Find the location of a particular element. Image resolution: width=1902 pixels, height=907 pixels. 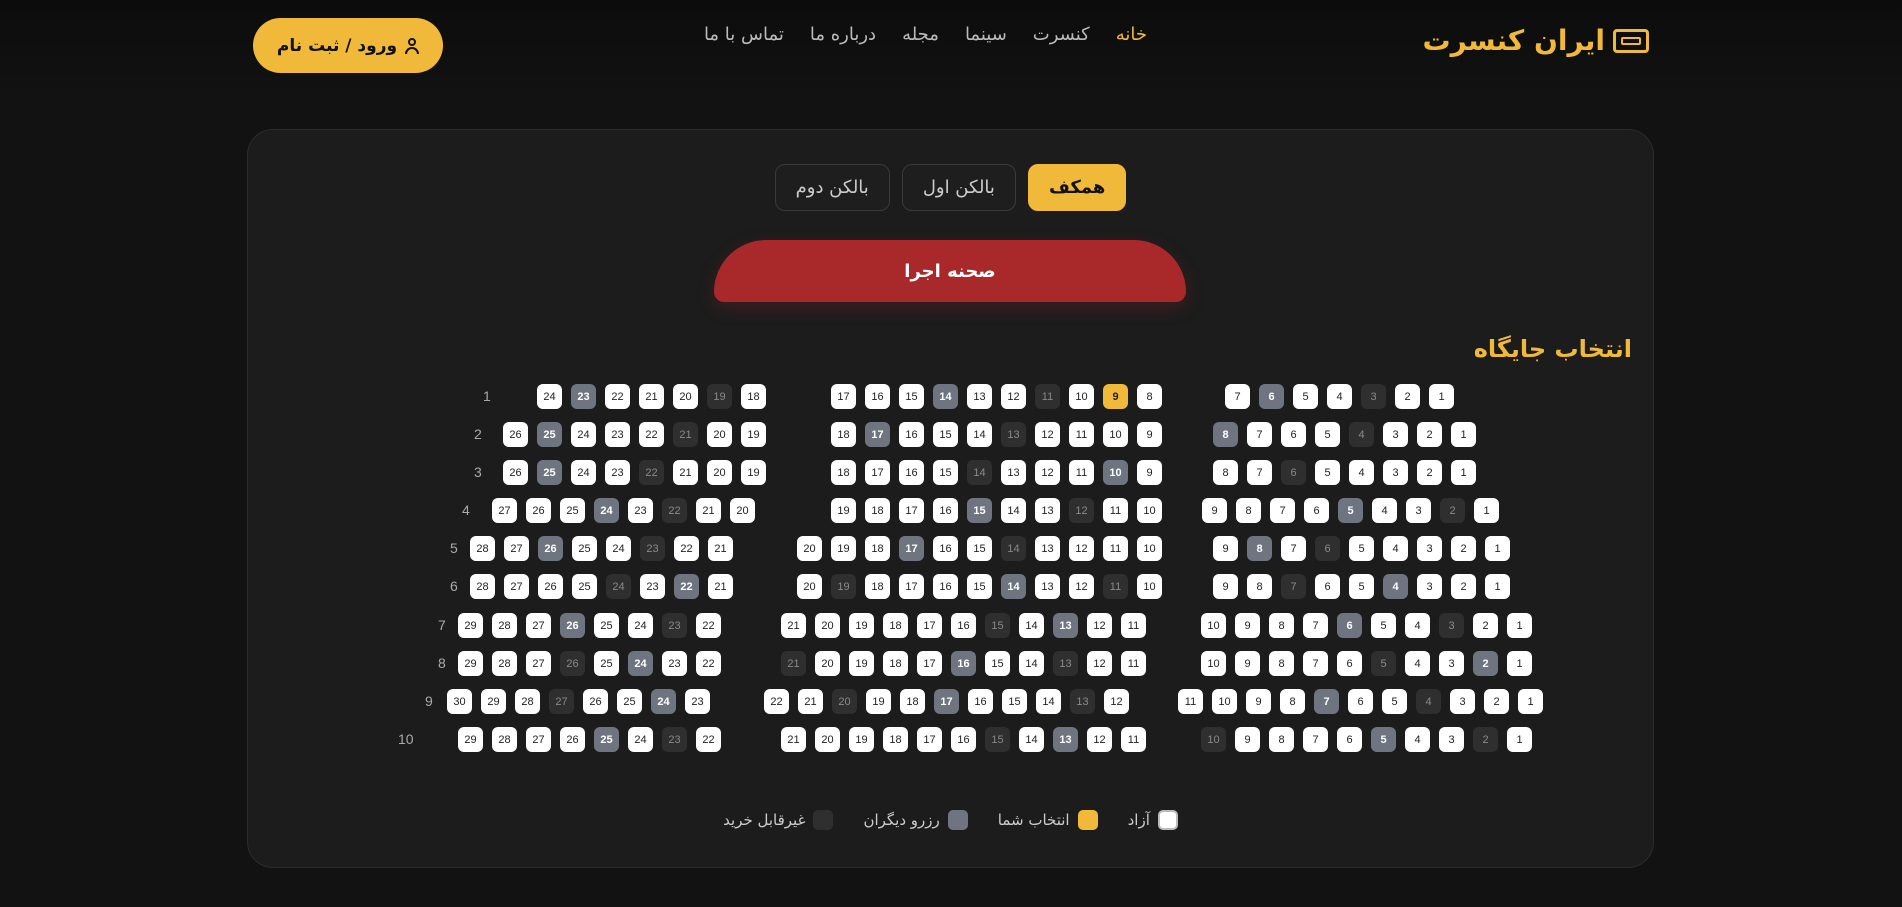

seat-left: 20 is located at coordinates (719, 434).